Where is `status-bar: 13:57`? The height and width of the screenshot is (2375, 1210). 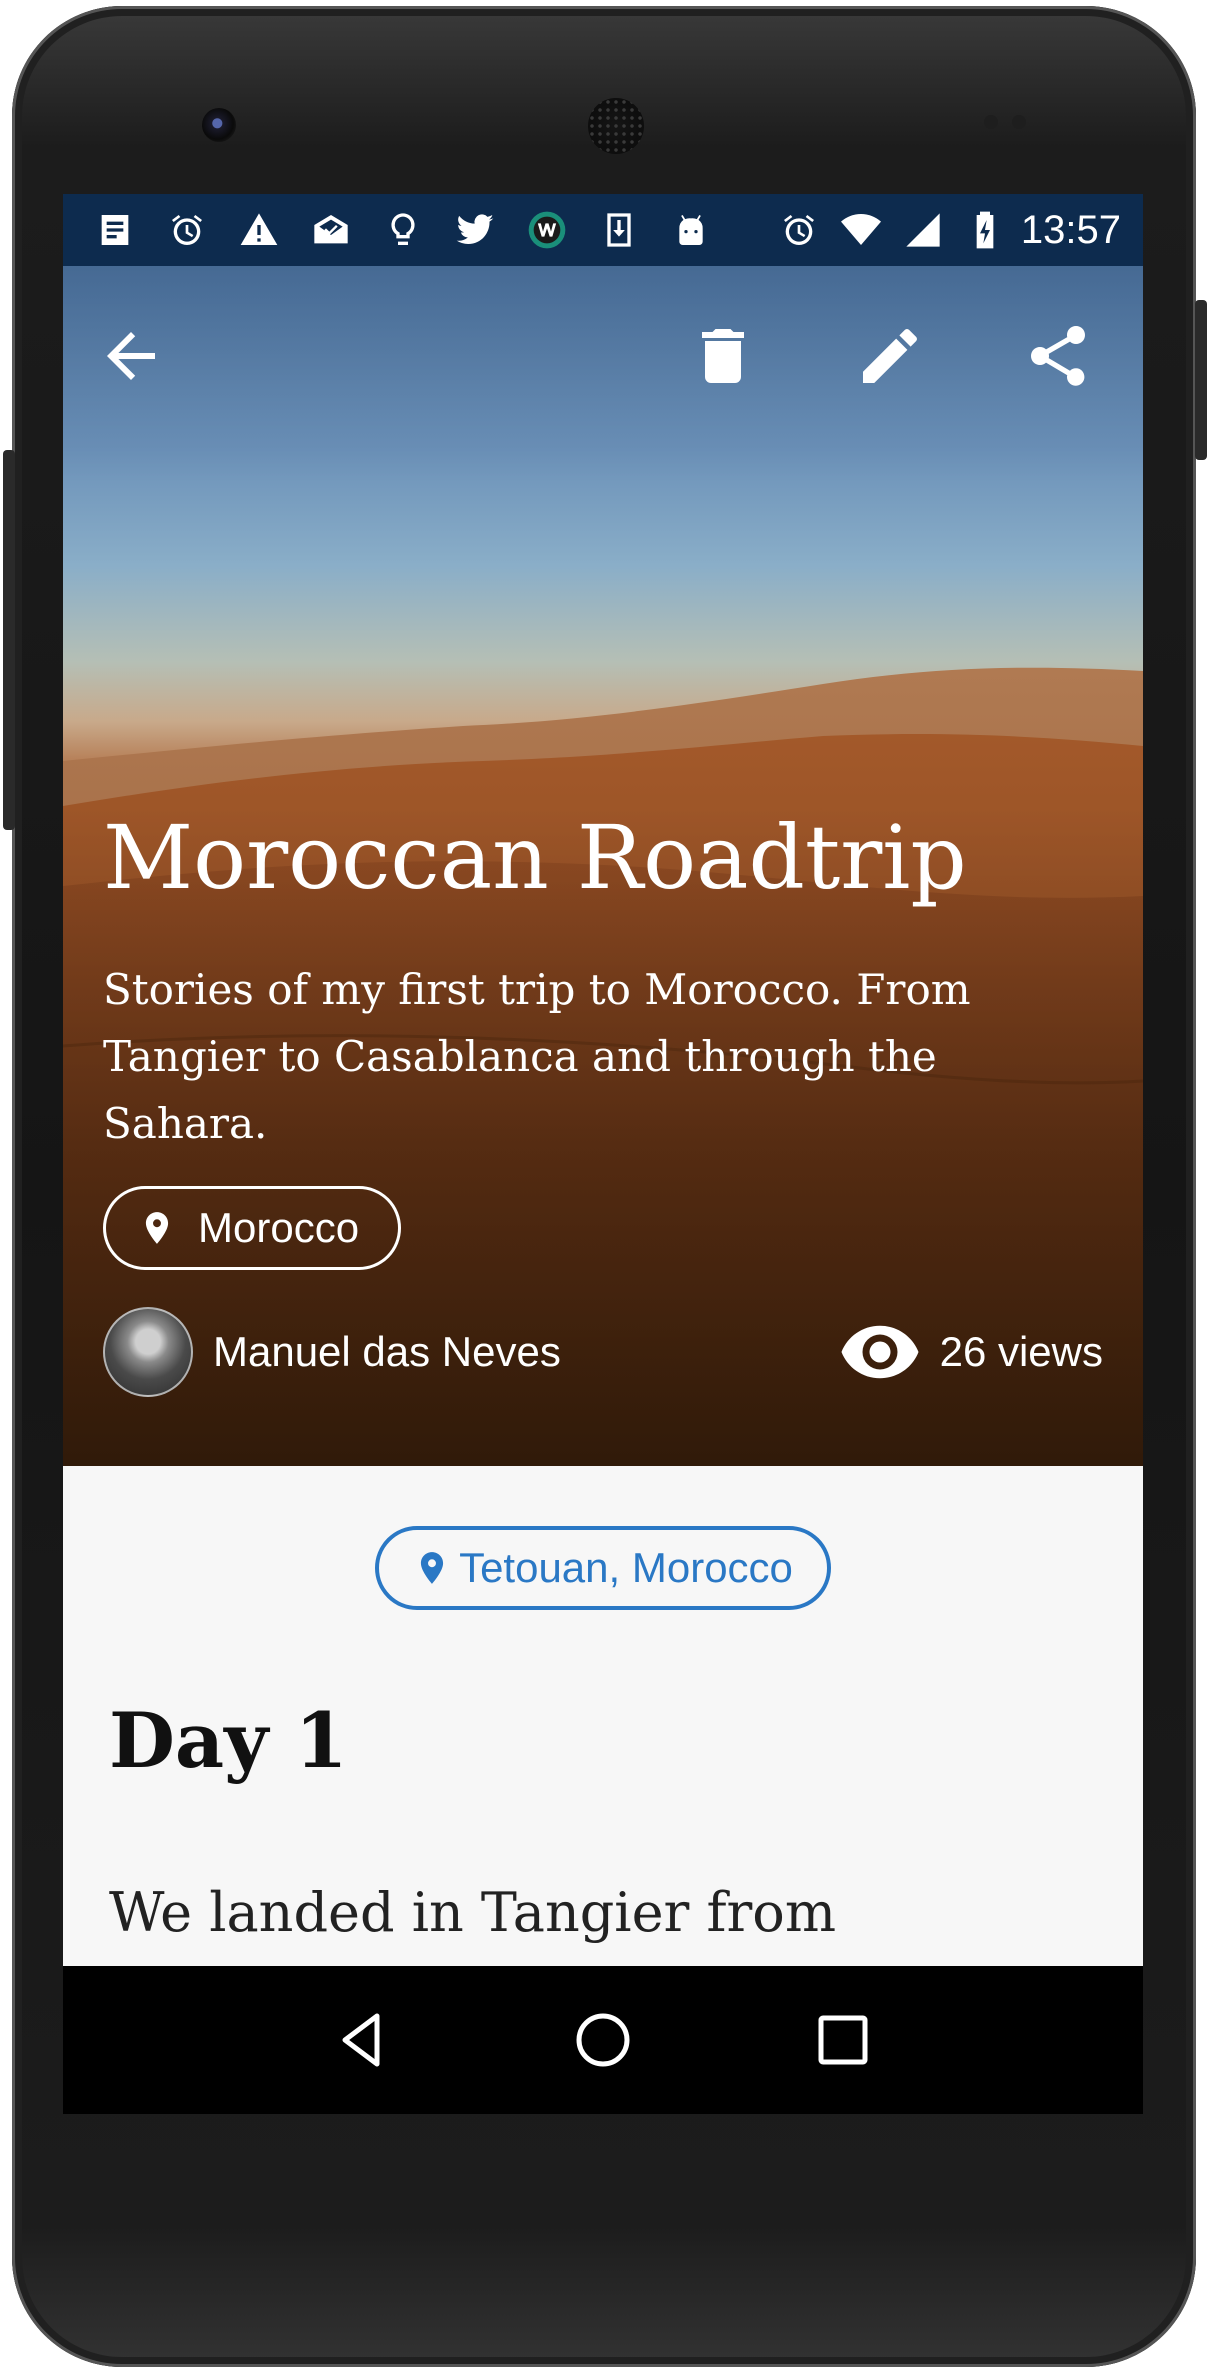 status-bar: 13:57 is located at coordinates (603, 230).